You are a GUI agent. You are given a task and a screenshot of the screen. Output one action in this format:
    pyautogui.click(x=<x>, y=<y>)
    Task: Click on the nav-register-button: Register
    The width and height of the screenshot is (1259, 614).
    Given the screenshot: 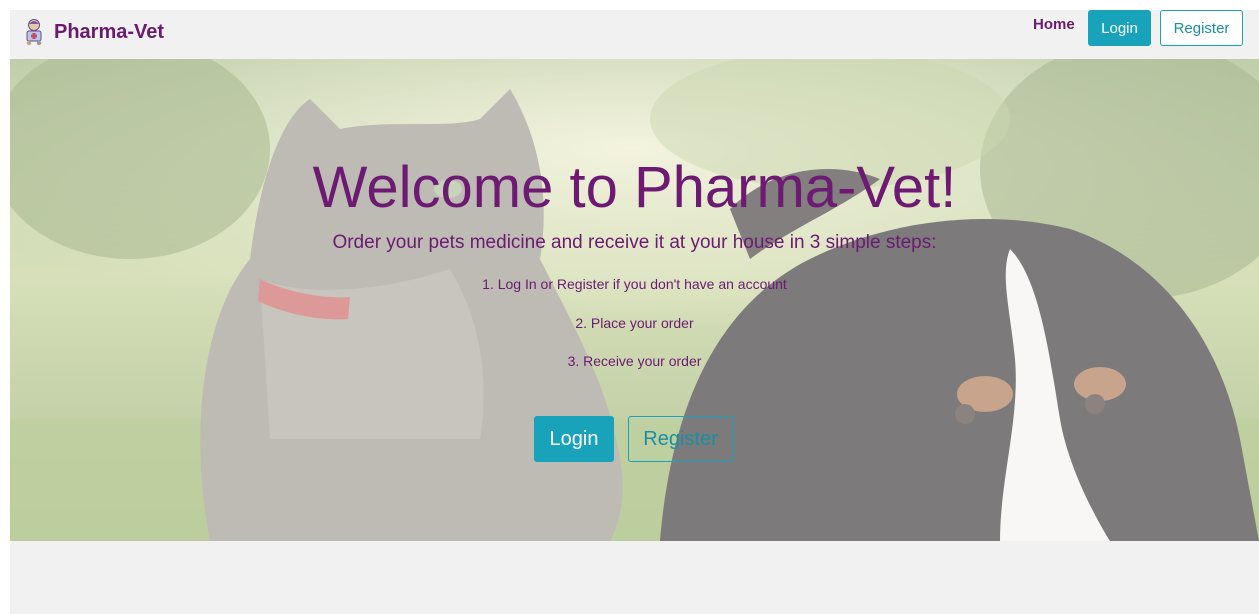 What is the action you would take?
    pyautogui.click(x=1201, y=28)
    